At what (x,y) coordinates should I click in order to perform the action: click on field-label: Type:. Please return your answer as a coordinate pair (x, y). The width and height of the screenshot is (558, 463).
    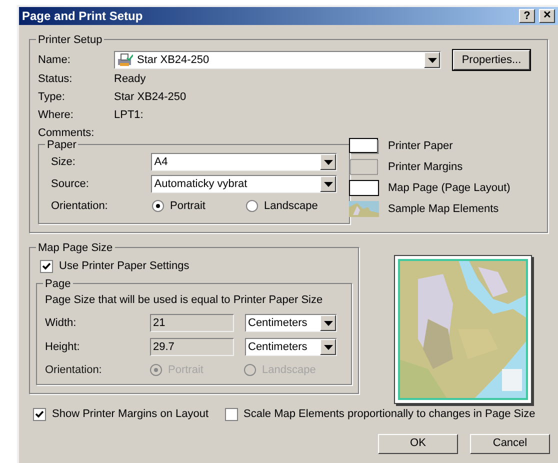
    Looking at the image, I should click on (52, 97).